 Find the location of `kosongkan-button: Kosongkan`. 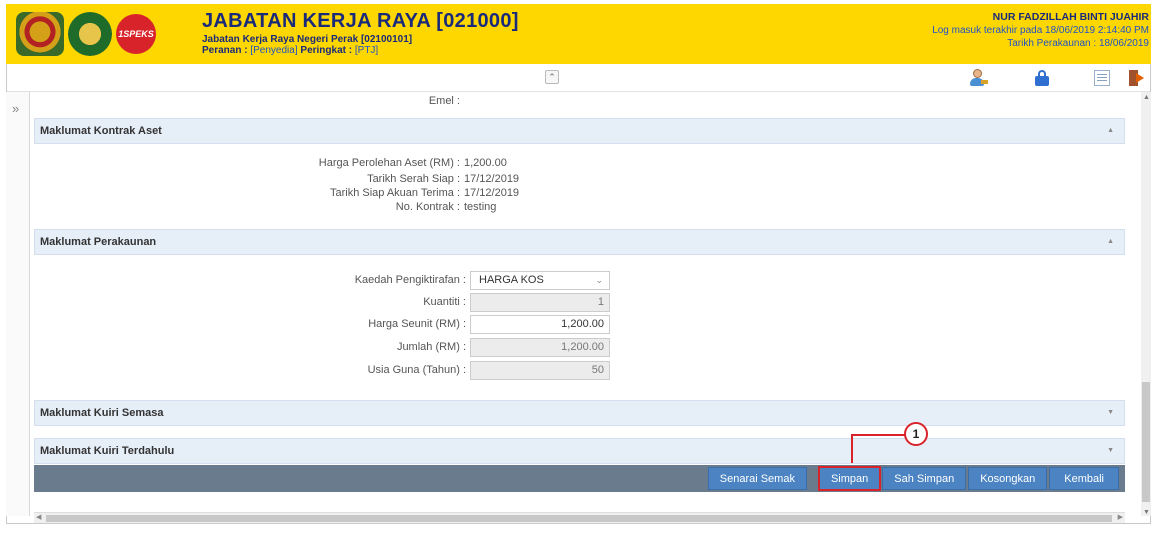

kosongkan-button: Kosongkan is located at coordinates (1008, 478).